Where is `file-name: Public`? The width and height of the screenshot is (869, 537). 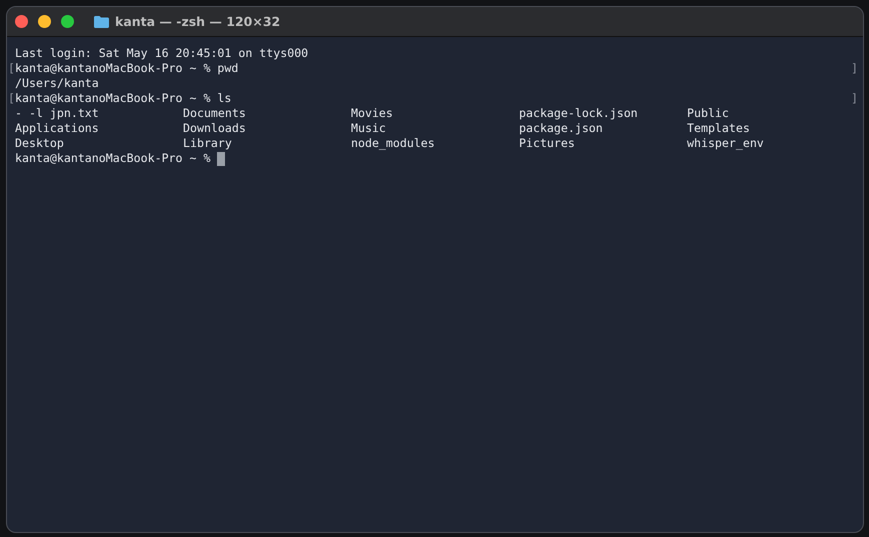 file-name: Public is located at coordinates (708, 113).